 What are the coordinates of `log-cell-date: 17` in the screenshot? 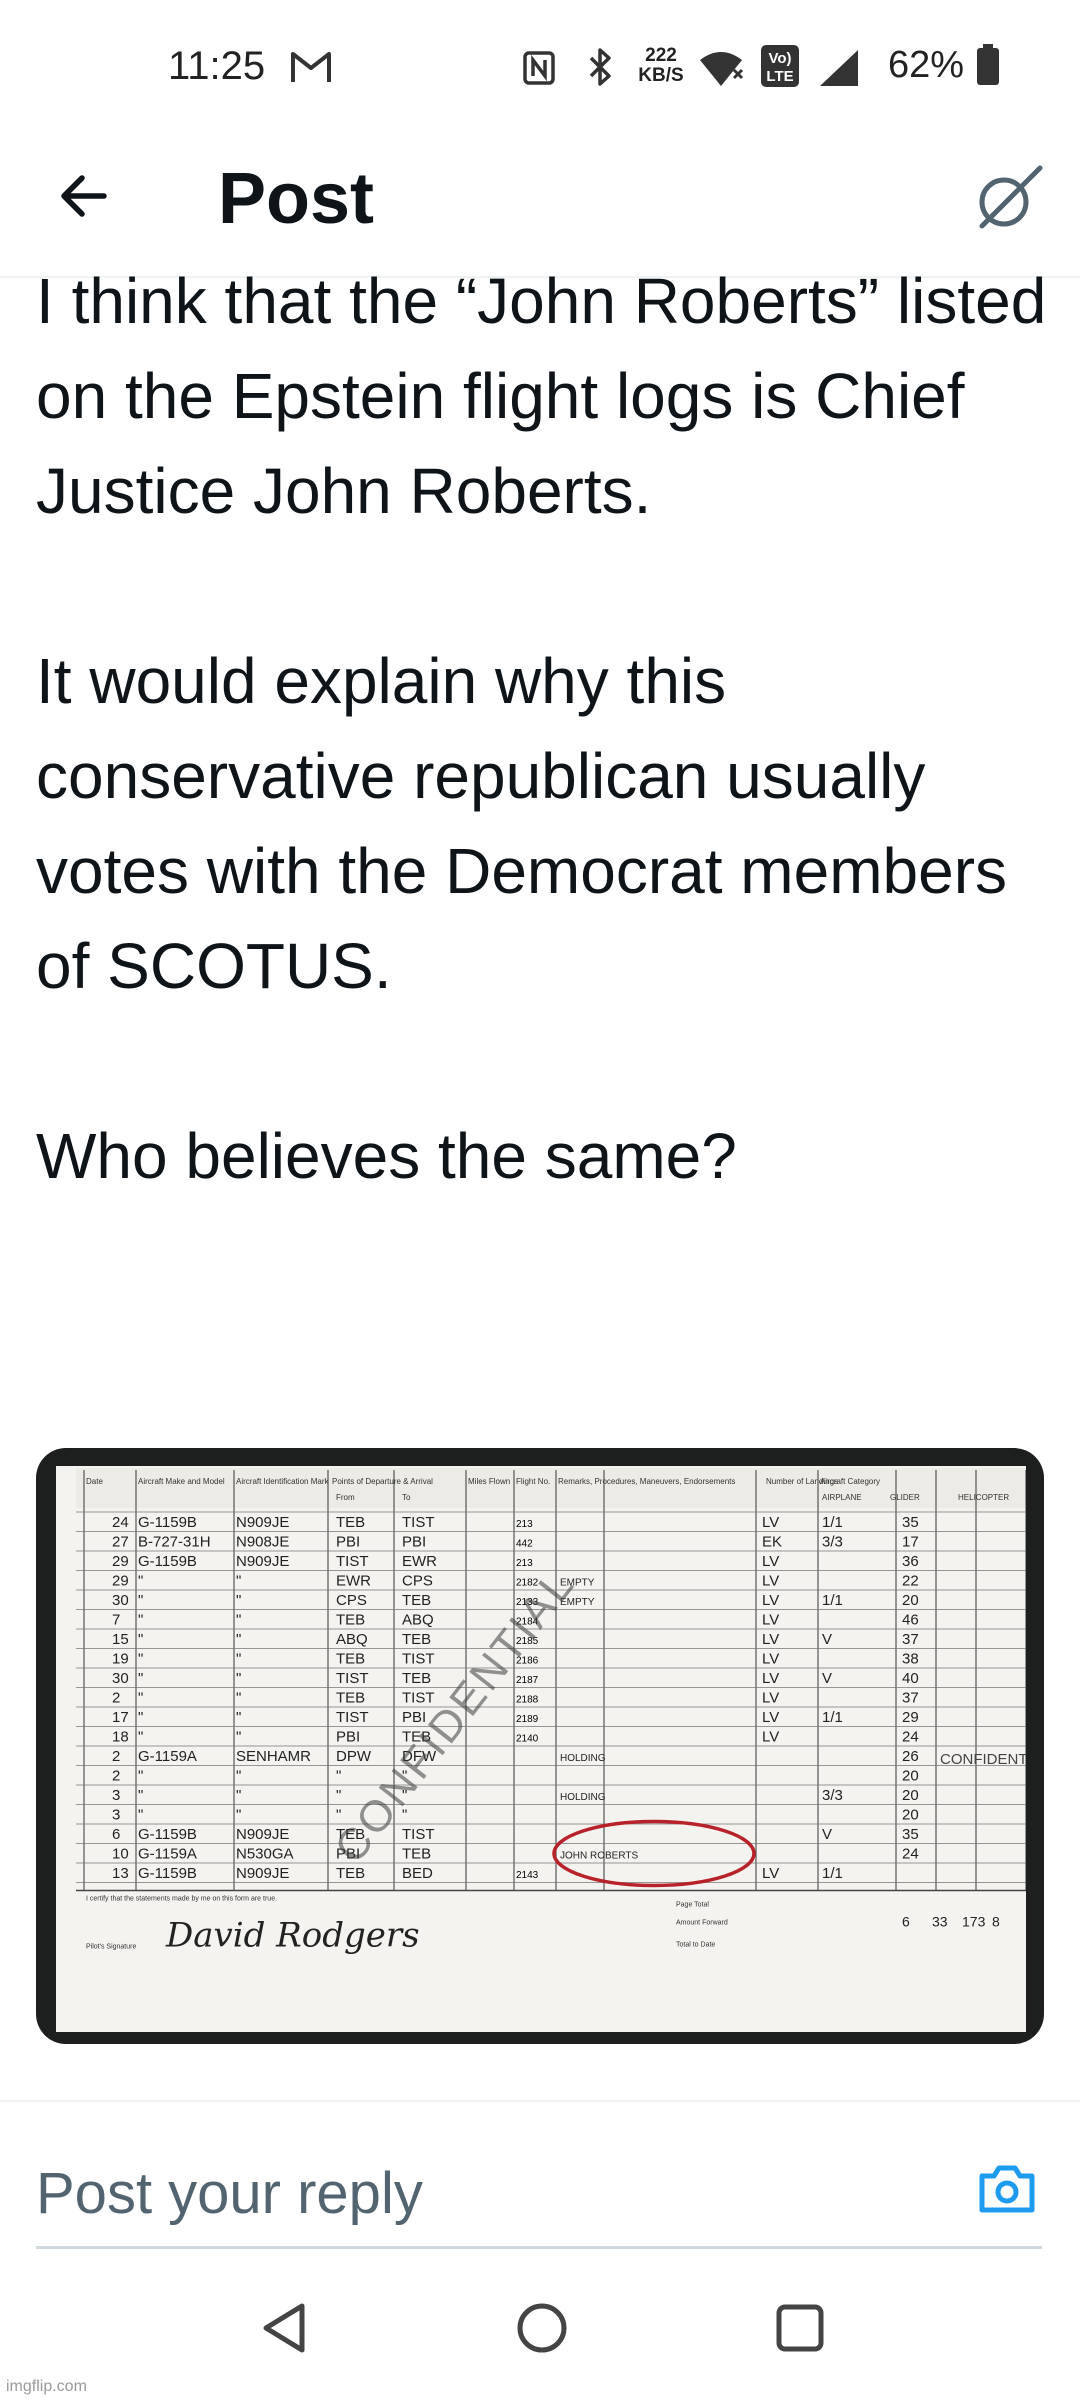 It's located at (120, 1717).